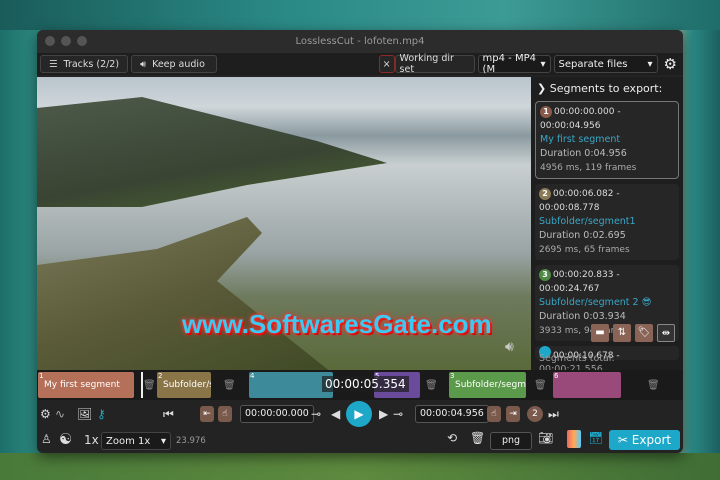 Image resolution: width=720 pixels, height=480 pixels. Describe the element at coordinates (434, 64) in the screenshot. I see `working-dir-button: Working dir set` at that location.